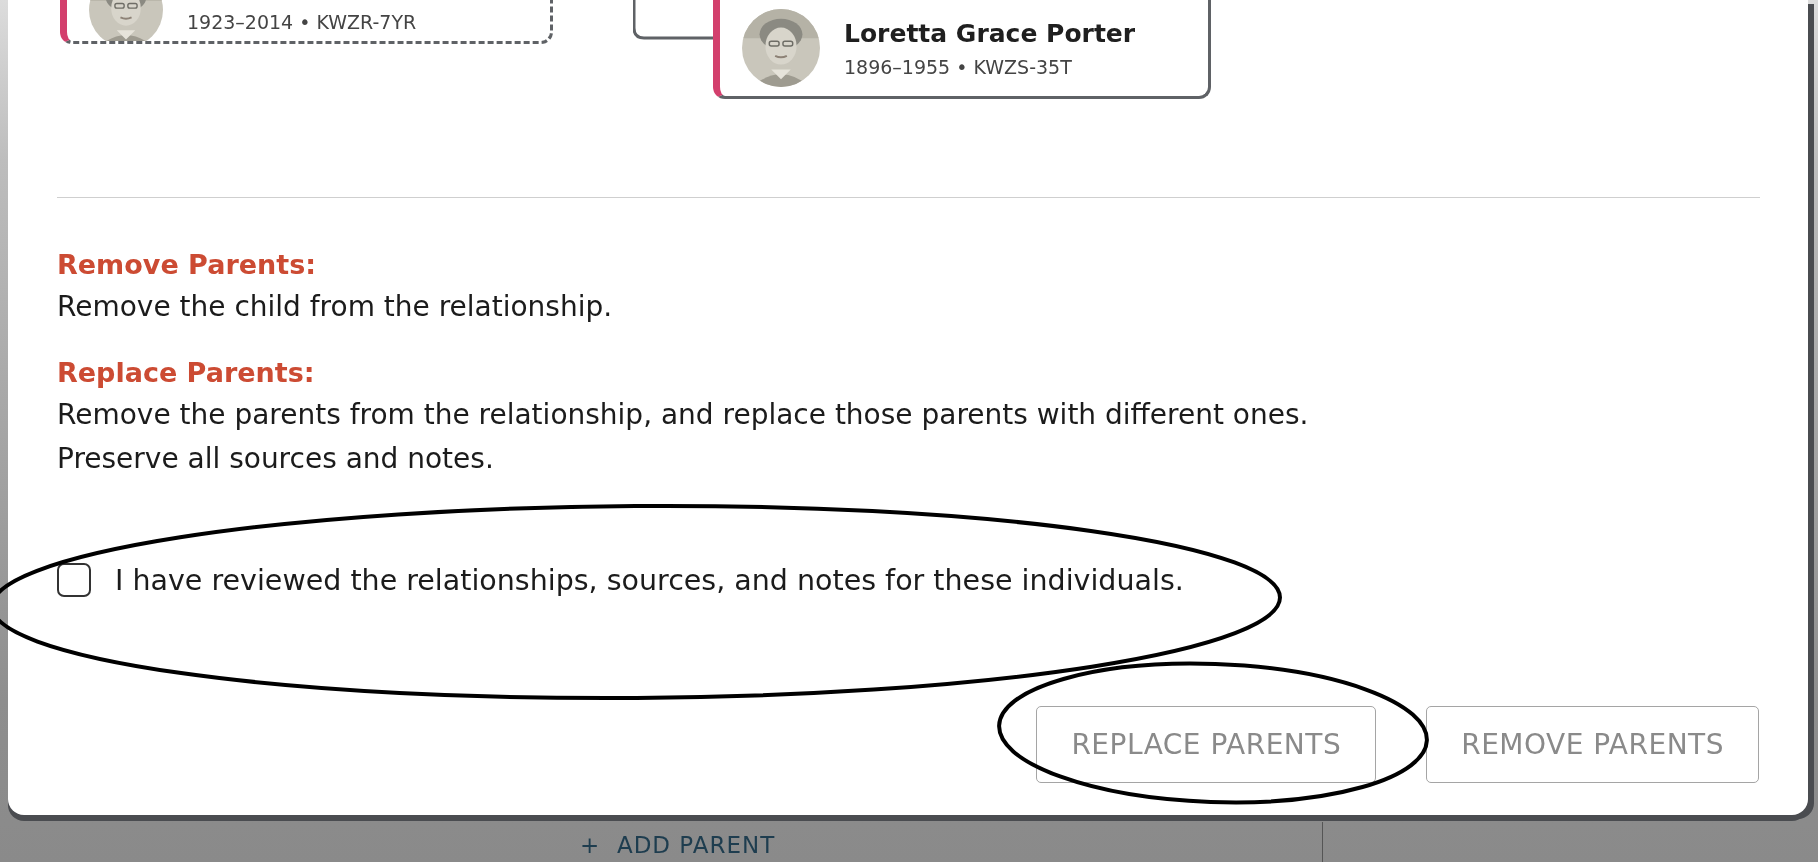  I want to click on person-lifespan-id: 1896–1955 • KWZS-35T, so click(958, 66).